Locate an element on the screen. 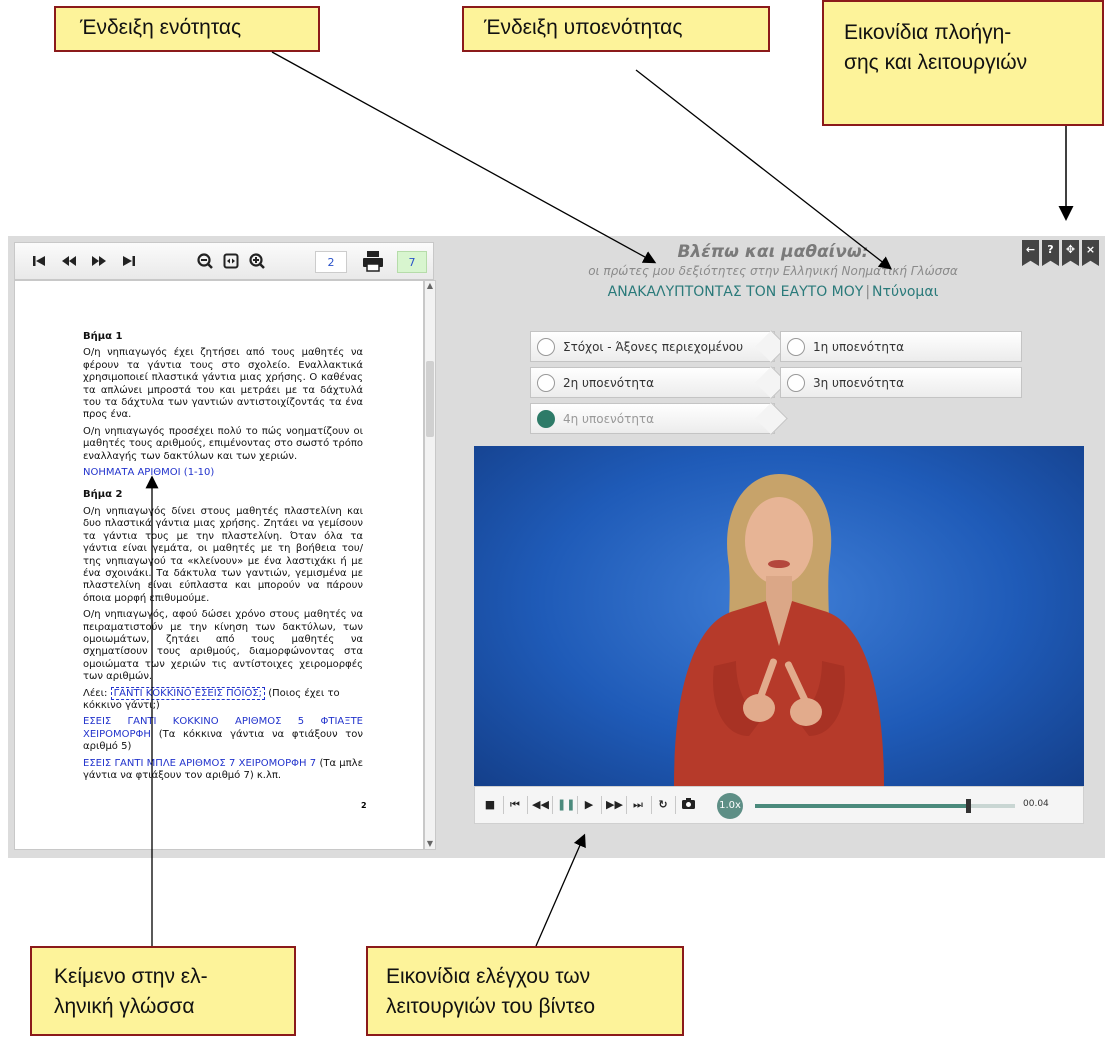  playback-speed-button: 1.0x is located at coordinates (730, 806).